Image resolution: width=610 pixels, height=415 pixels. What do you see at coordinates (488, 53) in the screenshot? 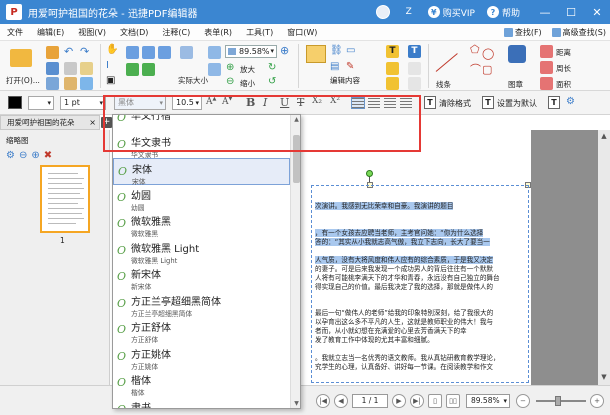
I see `oval-icon: ◯` at bounding box center [488, 53].